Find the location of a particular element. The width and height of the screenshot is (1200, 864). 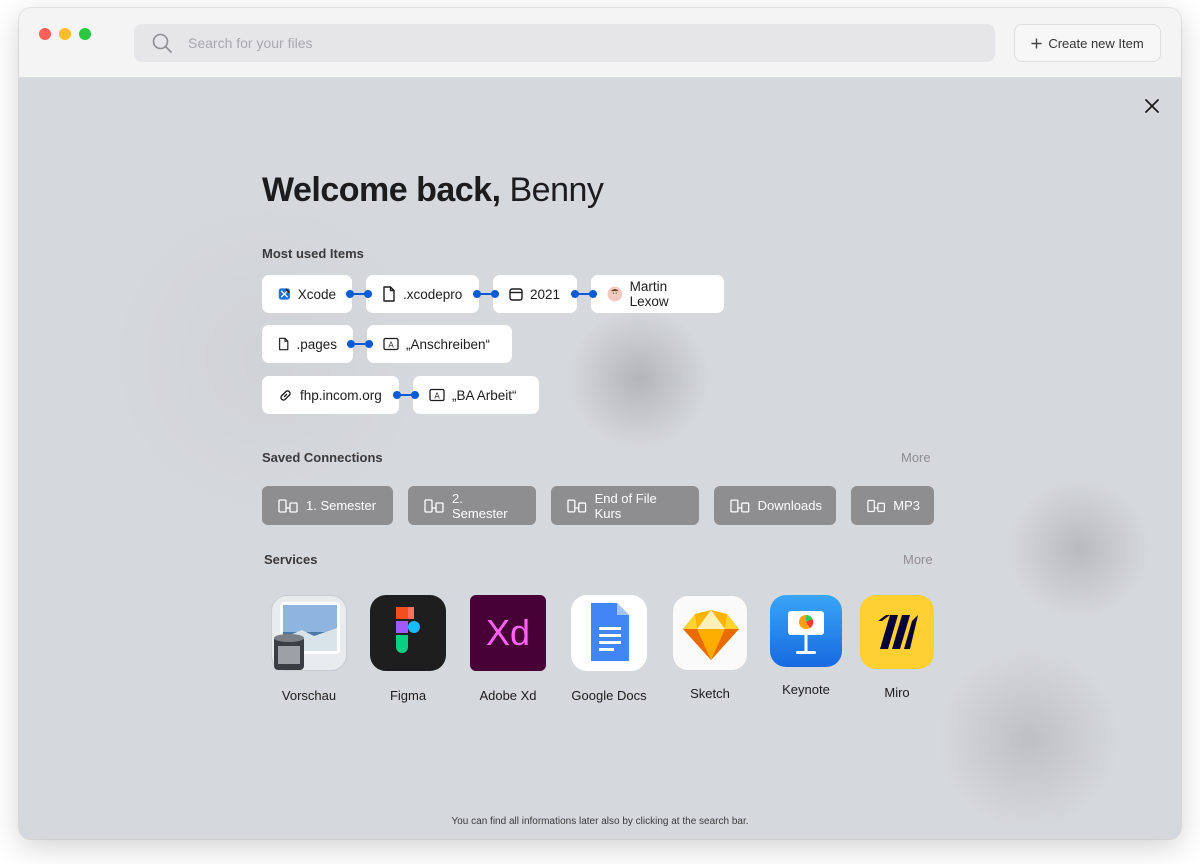

calendar-icon is located at coordinates (516, 294).